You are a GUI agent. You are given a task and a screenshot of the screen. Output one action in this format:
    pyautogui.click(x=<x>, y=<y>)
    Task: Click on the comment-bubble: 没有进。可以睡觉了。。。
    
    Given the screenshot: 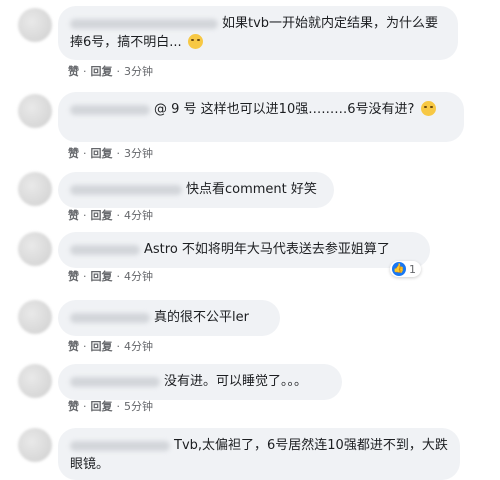 What is the action you would take?
    pyautogui.click(x=200, y=382)
    